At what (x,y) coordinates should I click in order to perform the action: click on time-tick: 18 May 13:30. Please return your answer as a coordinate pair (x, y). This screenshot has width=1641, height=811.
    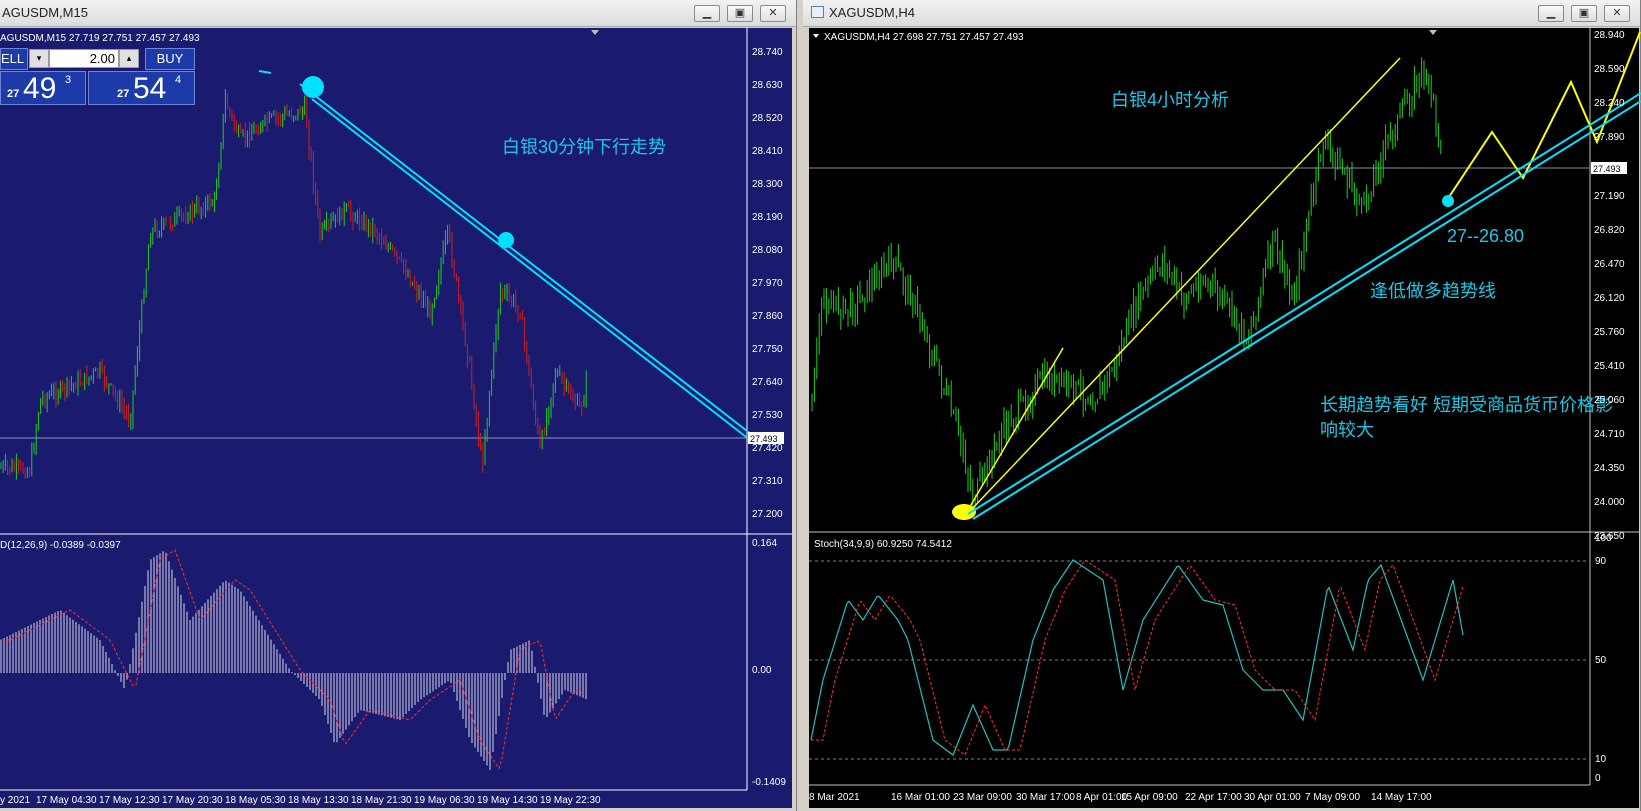
    Looking at the image, I should click on (318, 800).